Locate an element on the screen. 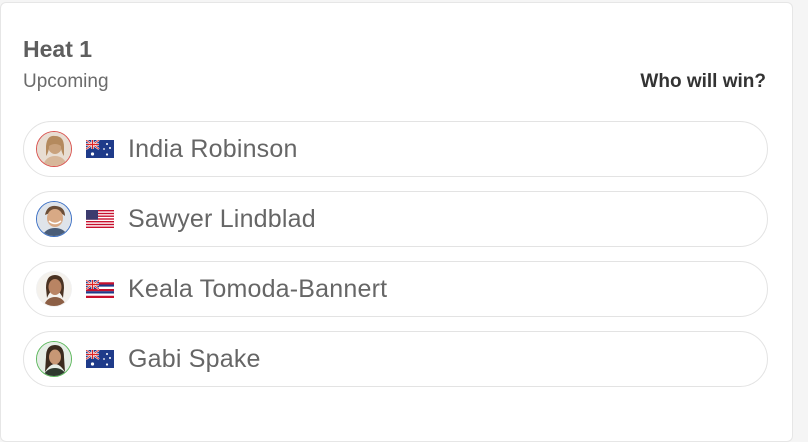  athlete-row: Gabi Spake is located at coordinates (395, 359).